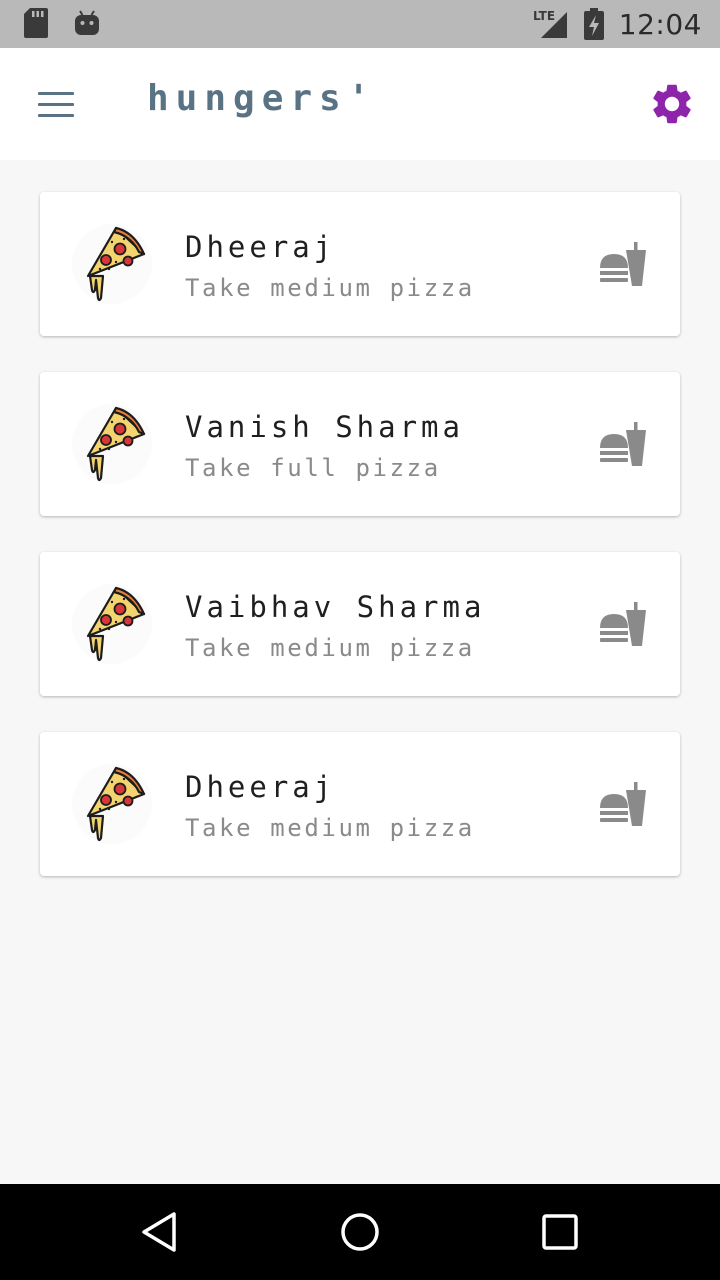  What do you see at coordinates (56, 104) in the screenshot?
I see `menu-button` at bounding box center [56, 104].